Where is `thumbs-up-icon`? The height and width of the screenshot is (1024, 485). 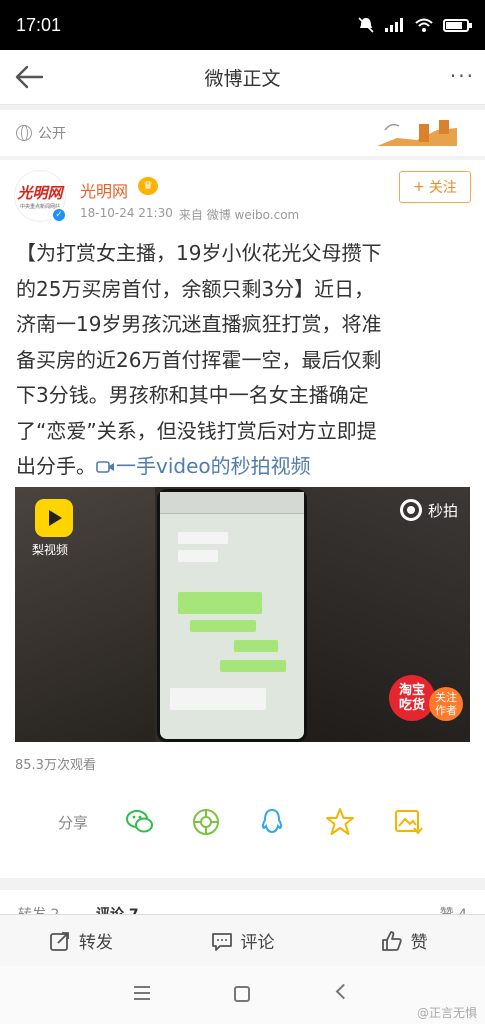 thumbs-up-icon is located at coordinates (391, 940).